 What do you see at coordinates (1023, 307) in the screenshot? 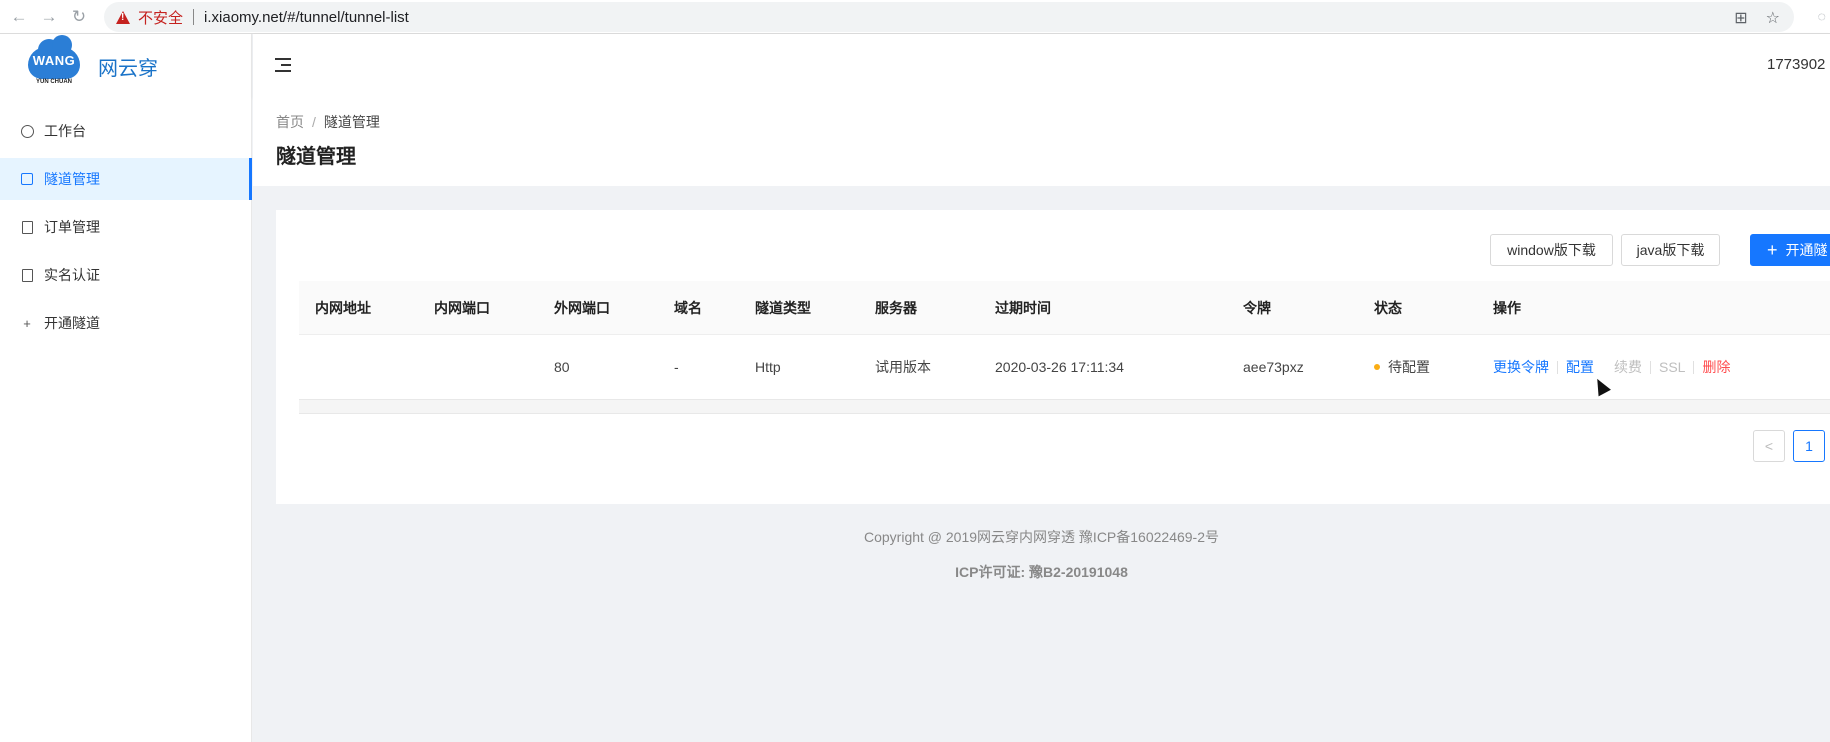
I see `column-header: 过期时间` at bounding box center [1023, 307].